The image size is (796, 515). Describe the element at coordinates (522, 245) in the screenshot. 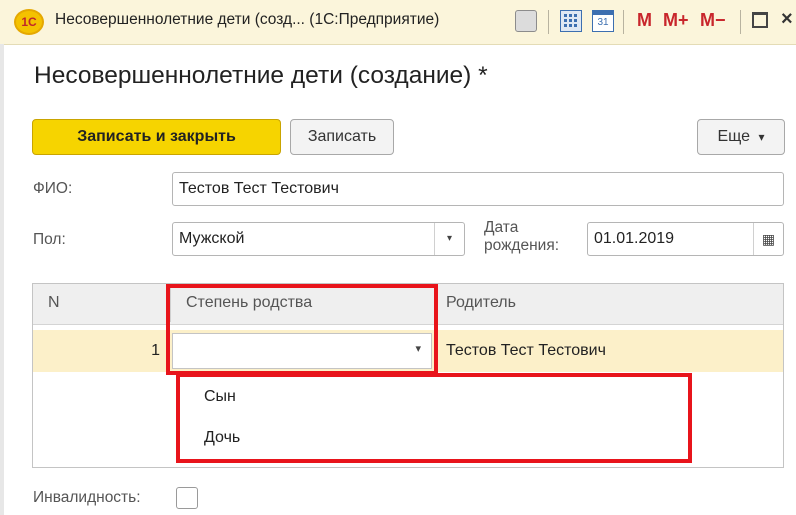

I see `birth-date-label-line2: рождения:` at that location.